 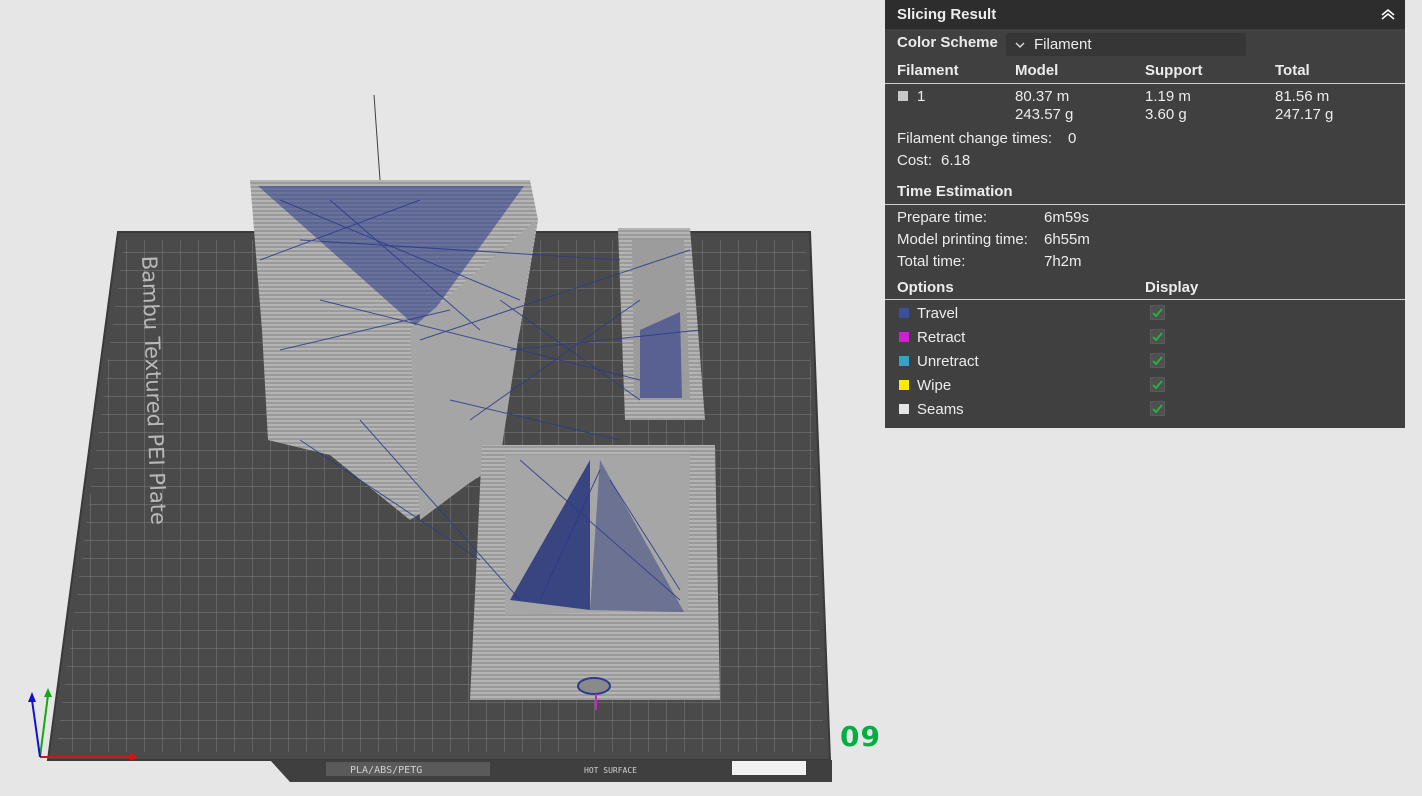 What do you see at coordinates (1067, 217) in the screenshot?
I see `prepare-time-value: 6m59s` at bounding box center [1067, 217].